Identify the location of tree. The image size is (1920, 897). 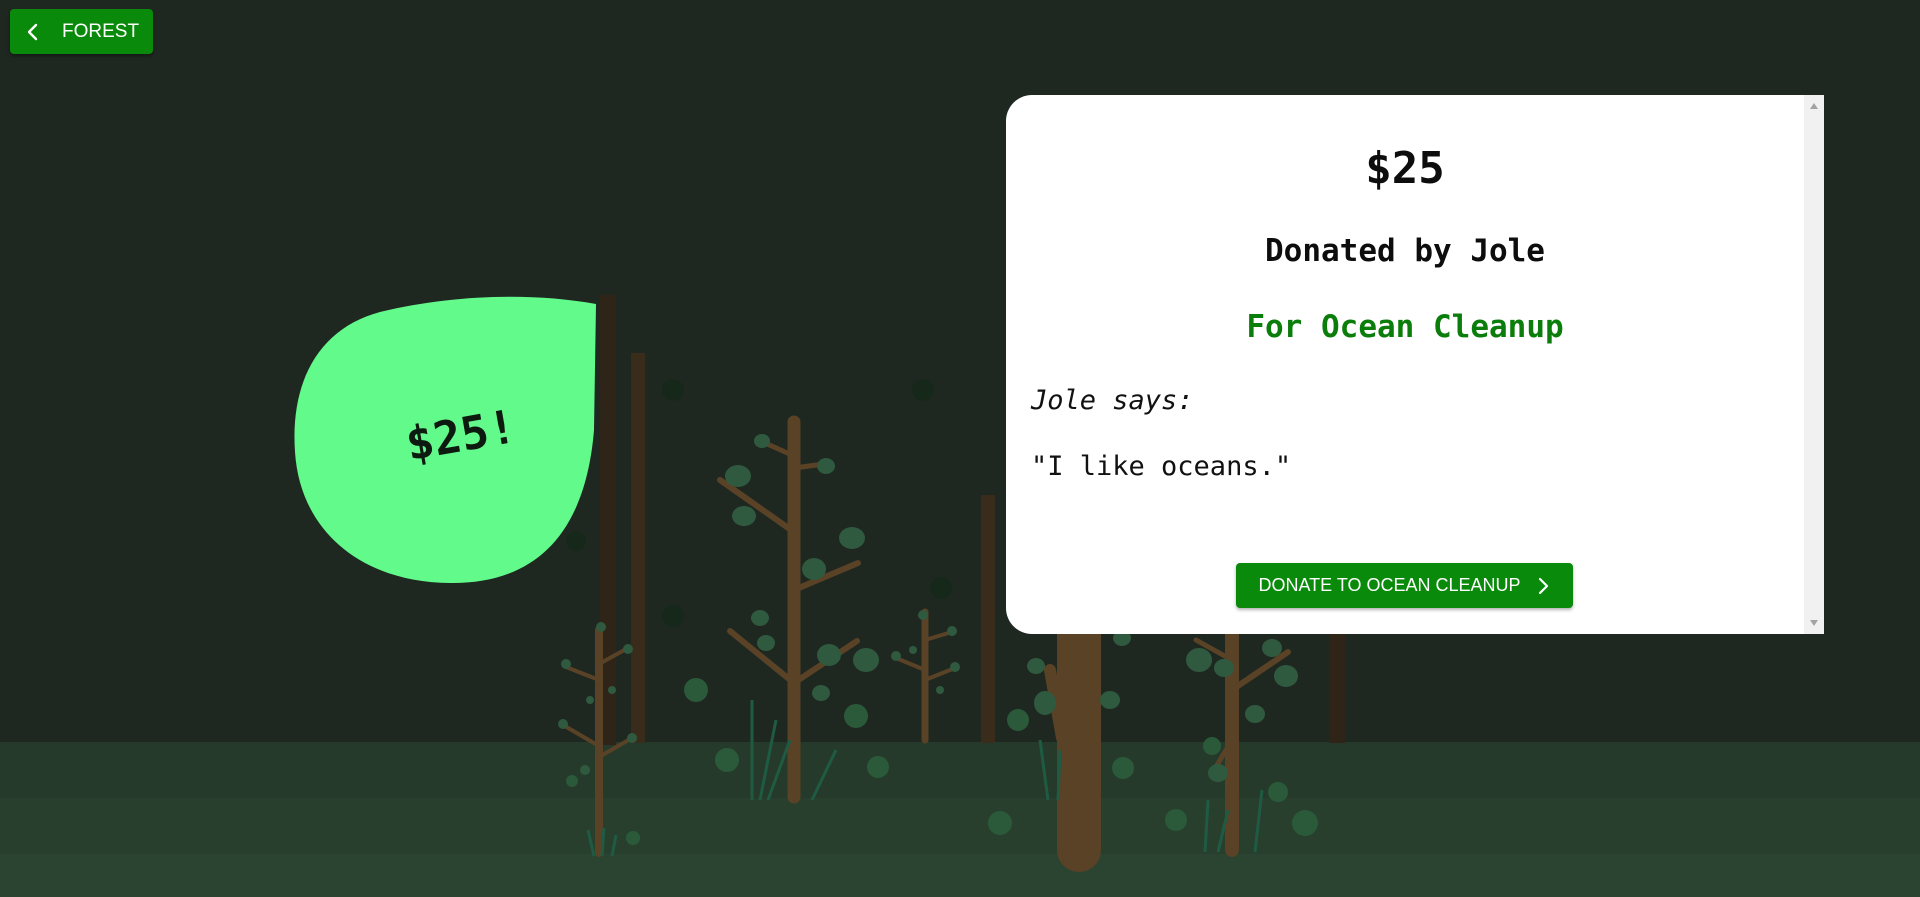
(925, 676).